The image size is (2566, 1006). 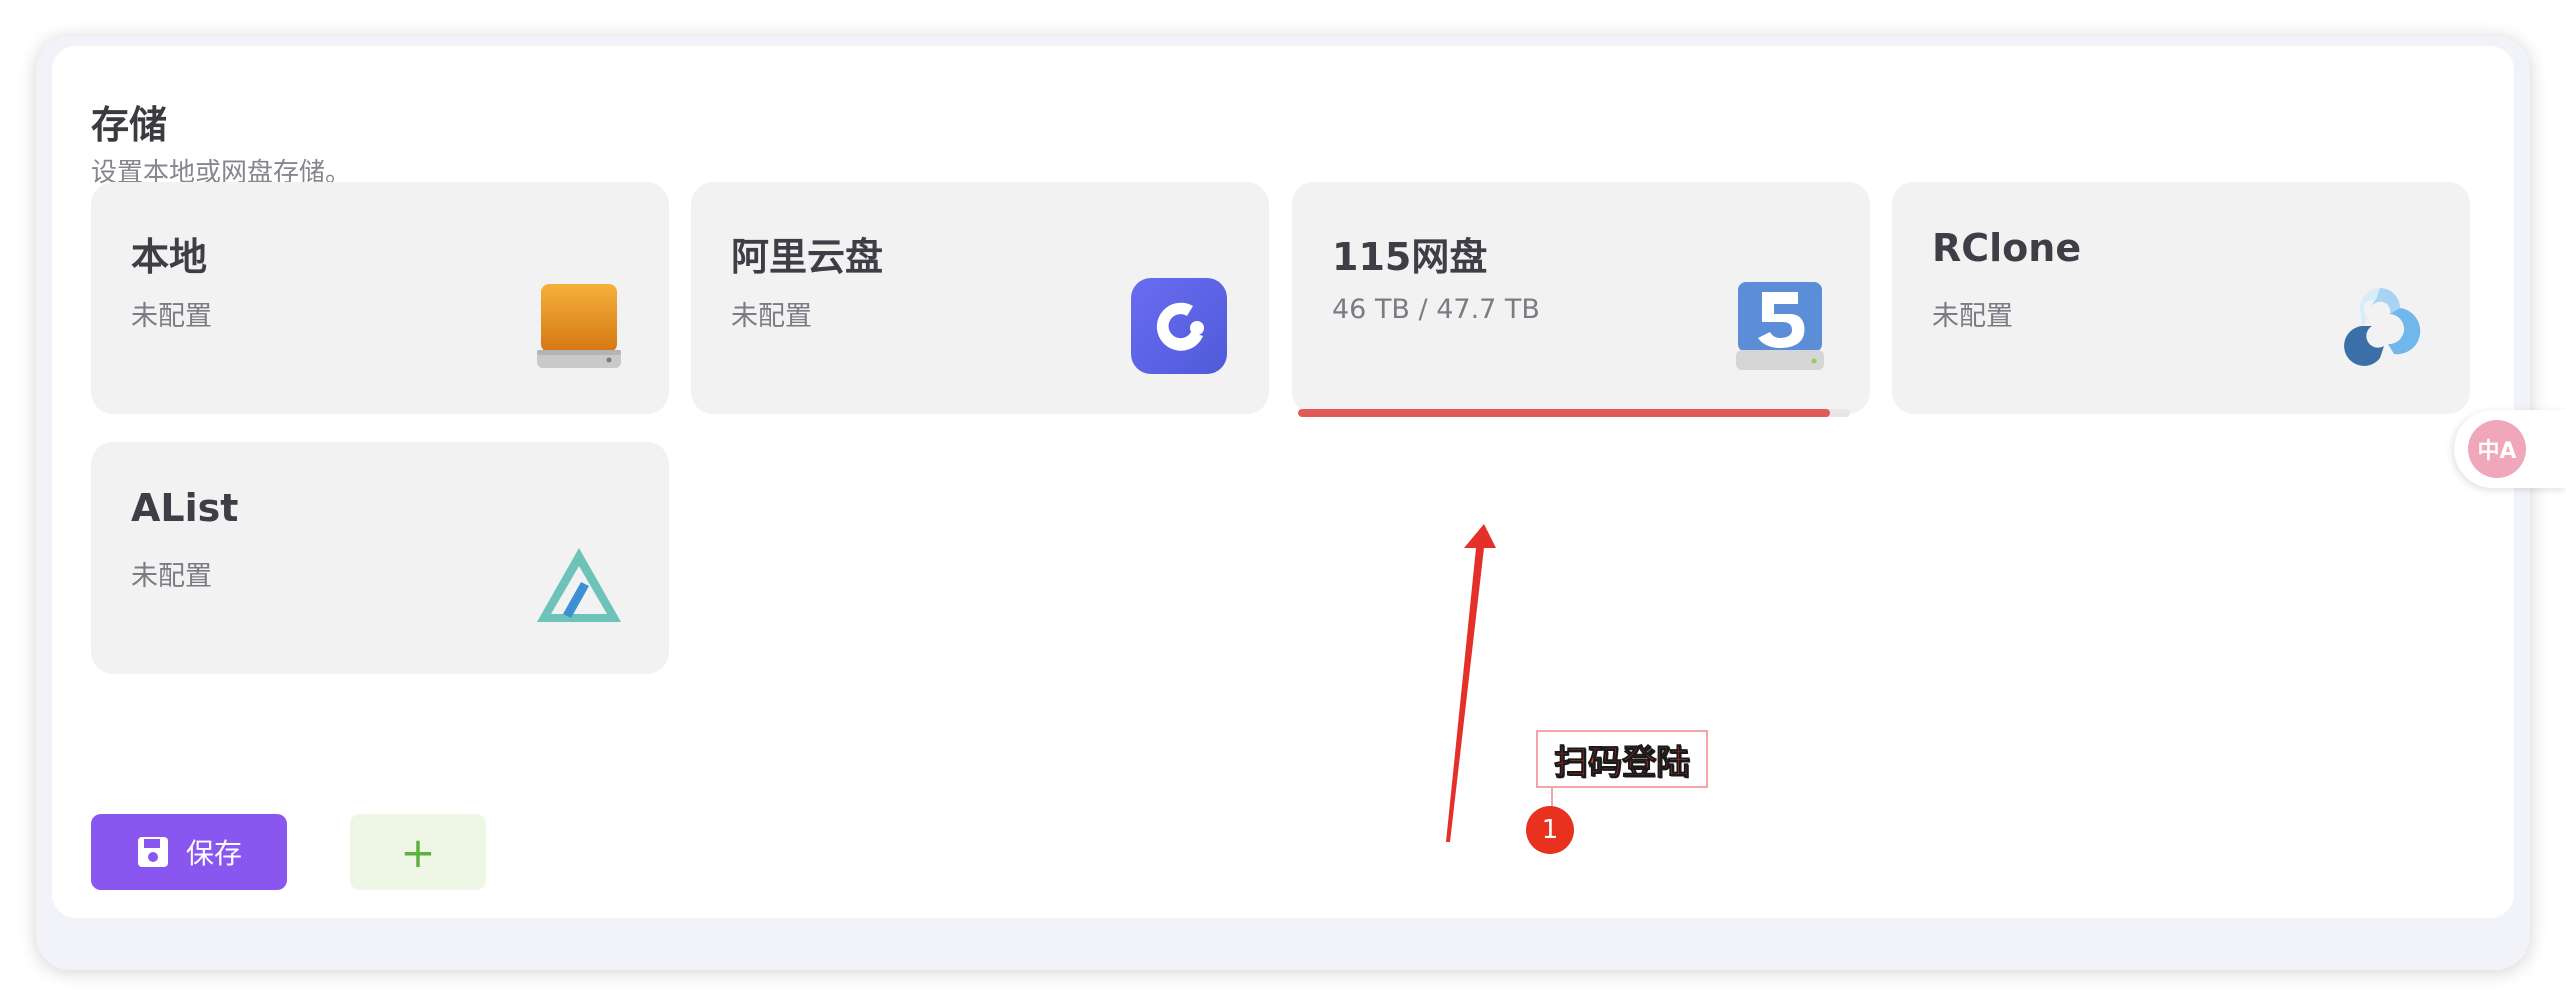 What do you see at coordinates (1179, 326) in the screenshot?
I see `aliyundrive-icon` at bounding box center [1179, 326].